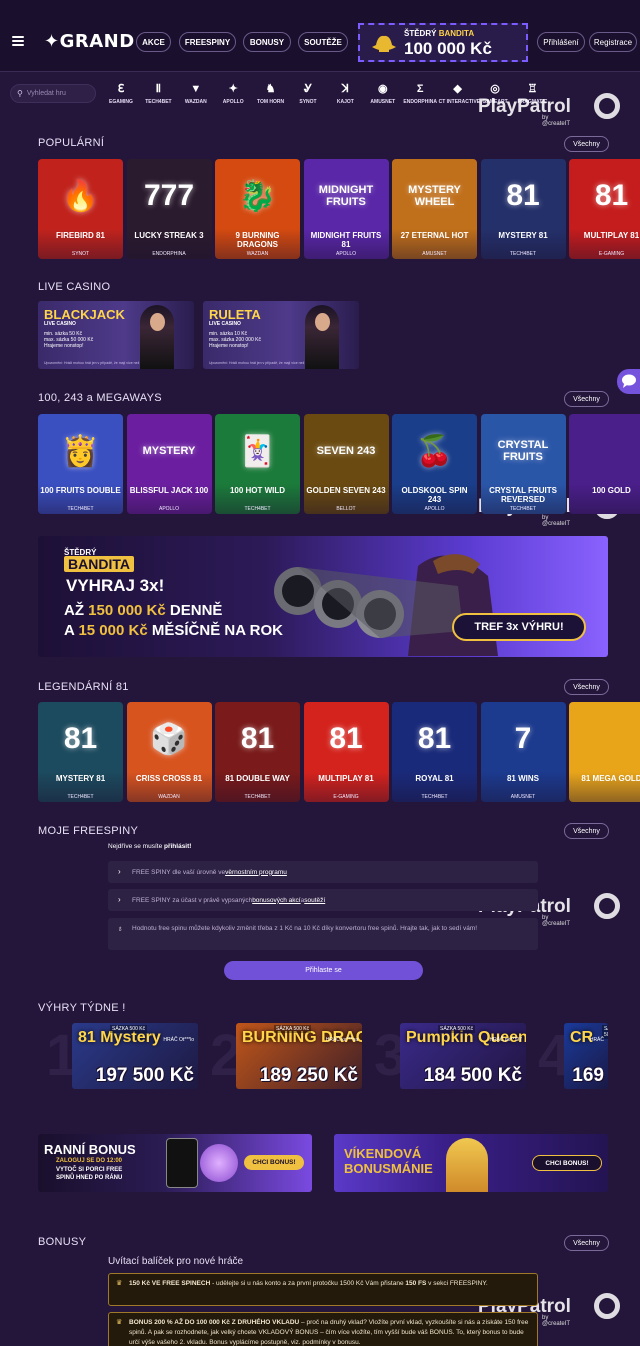 This screenshot has height=1346, width=640. Describe the element at coordinates (439, 33) in the screenshot. I see `promo-header-title: ŠTĚDRÝ BANDITA` at that location.